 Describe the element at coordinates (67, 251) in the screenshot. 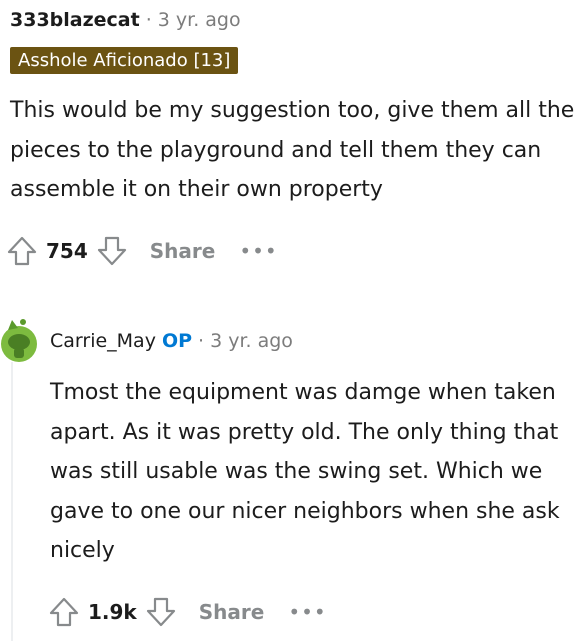

I see `comment-1-score: 754` at that location.